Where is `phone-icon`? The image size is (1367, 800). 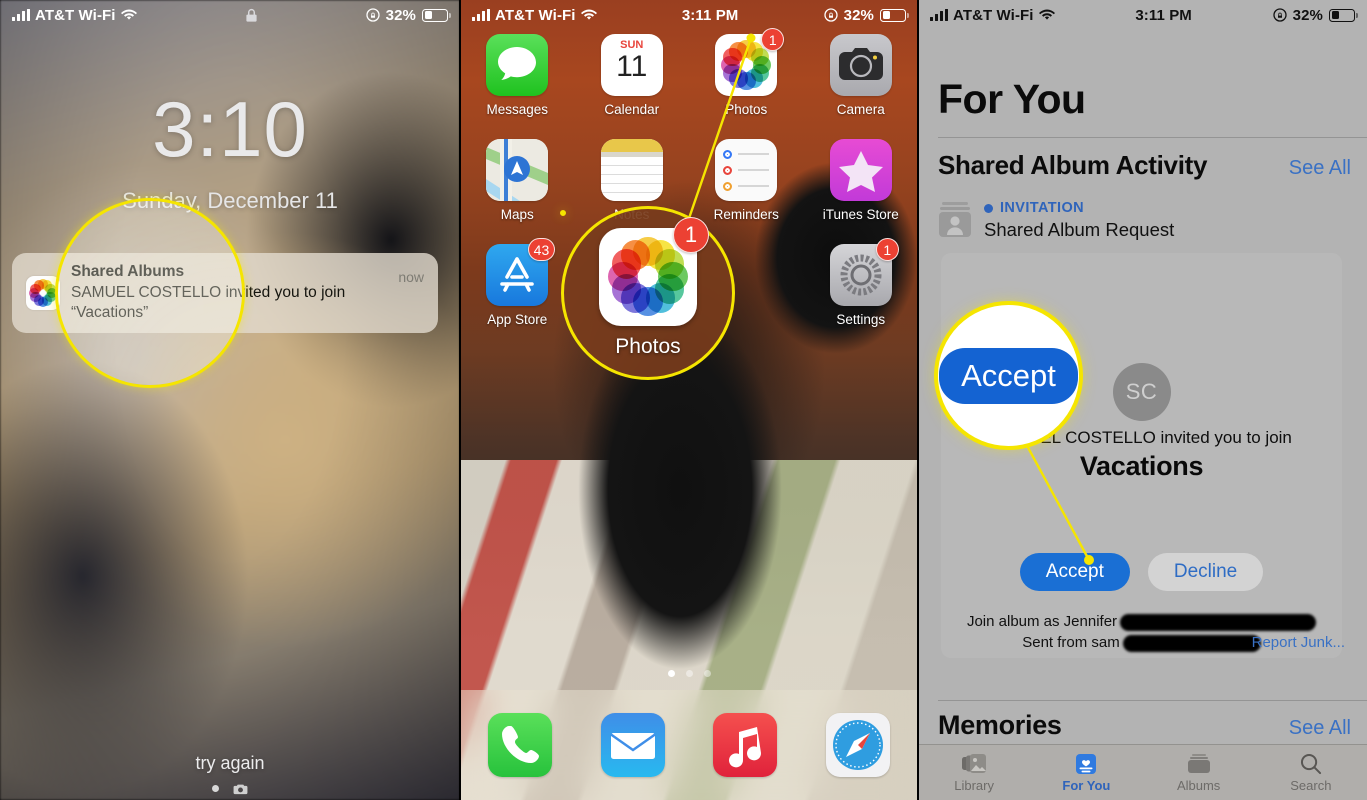
phone-icon is located at coordinates (520, 745).